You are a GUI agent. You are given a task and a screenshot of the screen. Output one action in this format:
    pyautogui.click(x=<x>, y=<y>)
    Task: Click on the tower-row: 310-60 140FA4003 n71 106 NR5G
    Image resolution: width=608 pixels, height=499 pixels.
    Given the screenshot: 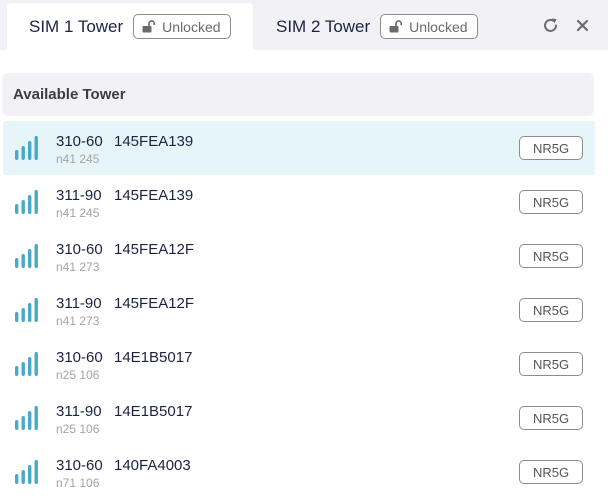 What is the action you would take?
    pyautogui.click(x=299, y=472)
    